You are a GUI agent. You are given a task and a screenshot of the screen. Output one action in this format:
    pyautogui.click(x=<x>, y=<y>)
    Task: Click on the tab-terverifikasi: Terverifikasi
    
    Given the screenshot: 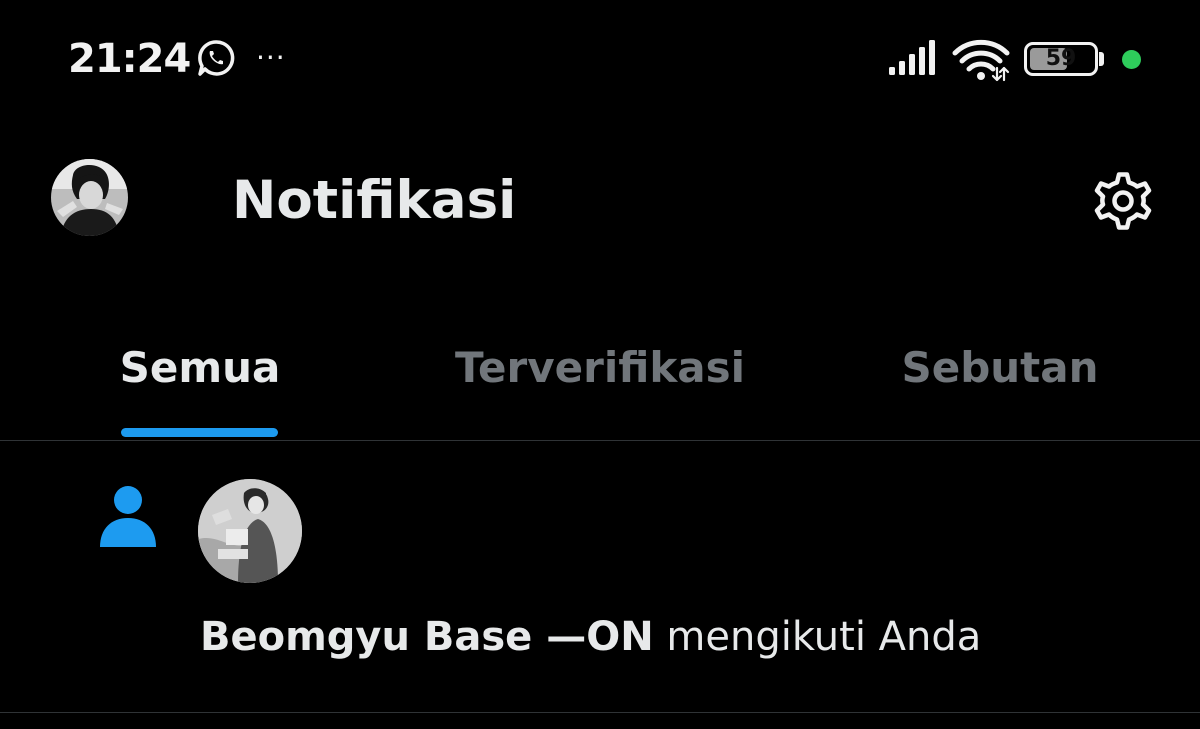 What is the action you would take?
    pyautogui.click(x=600, y=379)
    